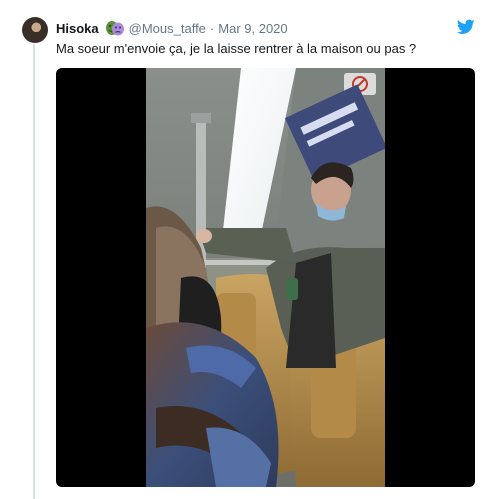 The image size is (493, 499). What do you see at coordinates (34, 271) in the screenshot?
I see `thread-line` at bounding box center [34, 271].